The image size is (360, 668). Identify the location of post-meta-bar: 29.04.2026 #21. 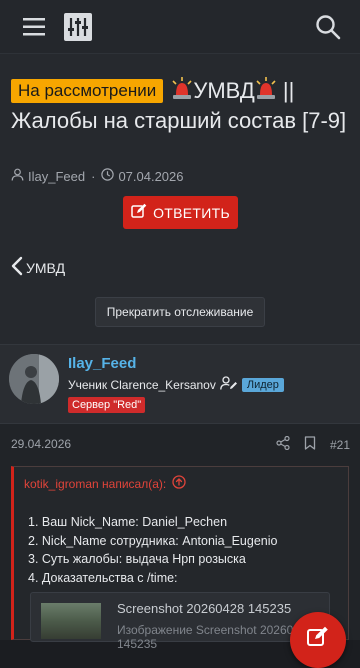
(180, 445).